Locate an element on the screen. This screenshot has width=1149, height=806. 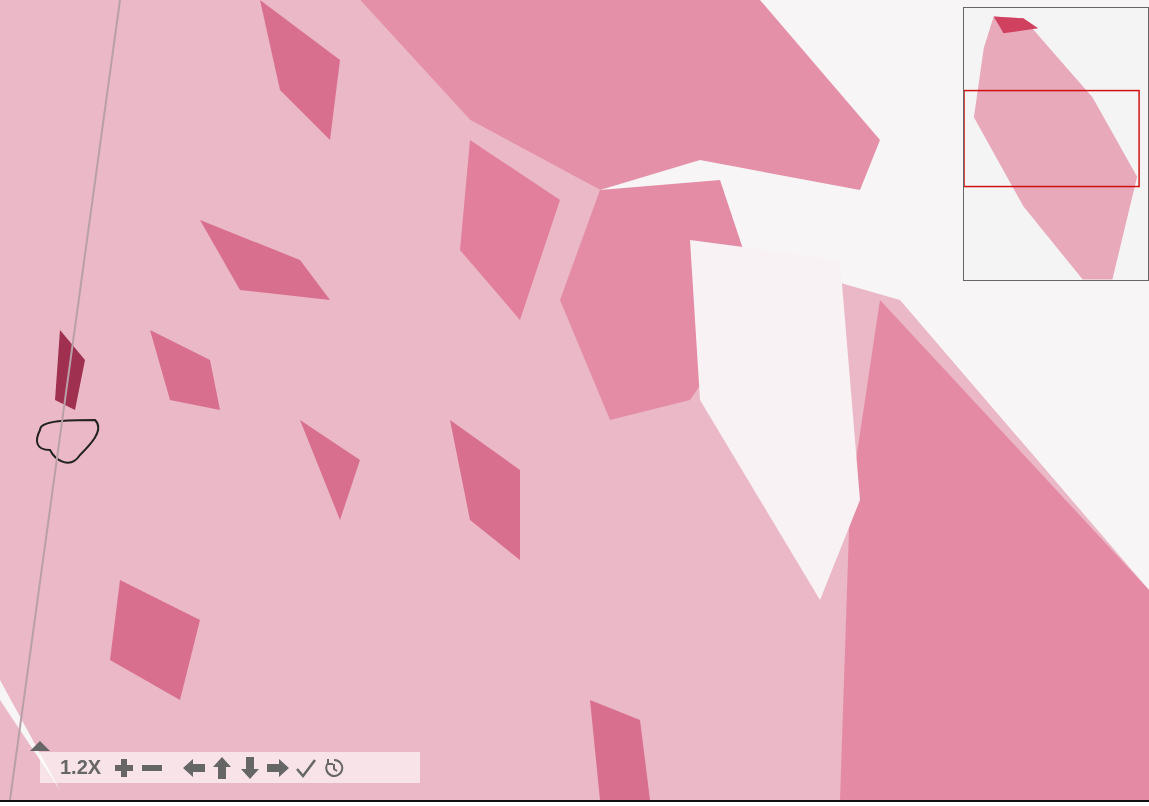
reset-icon is located at coordinates (334, 767).